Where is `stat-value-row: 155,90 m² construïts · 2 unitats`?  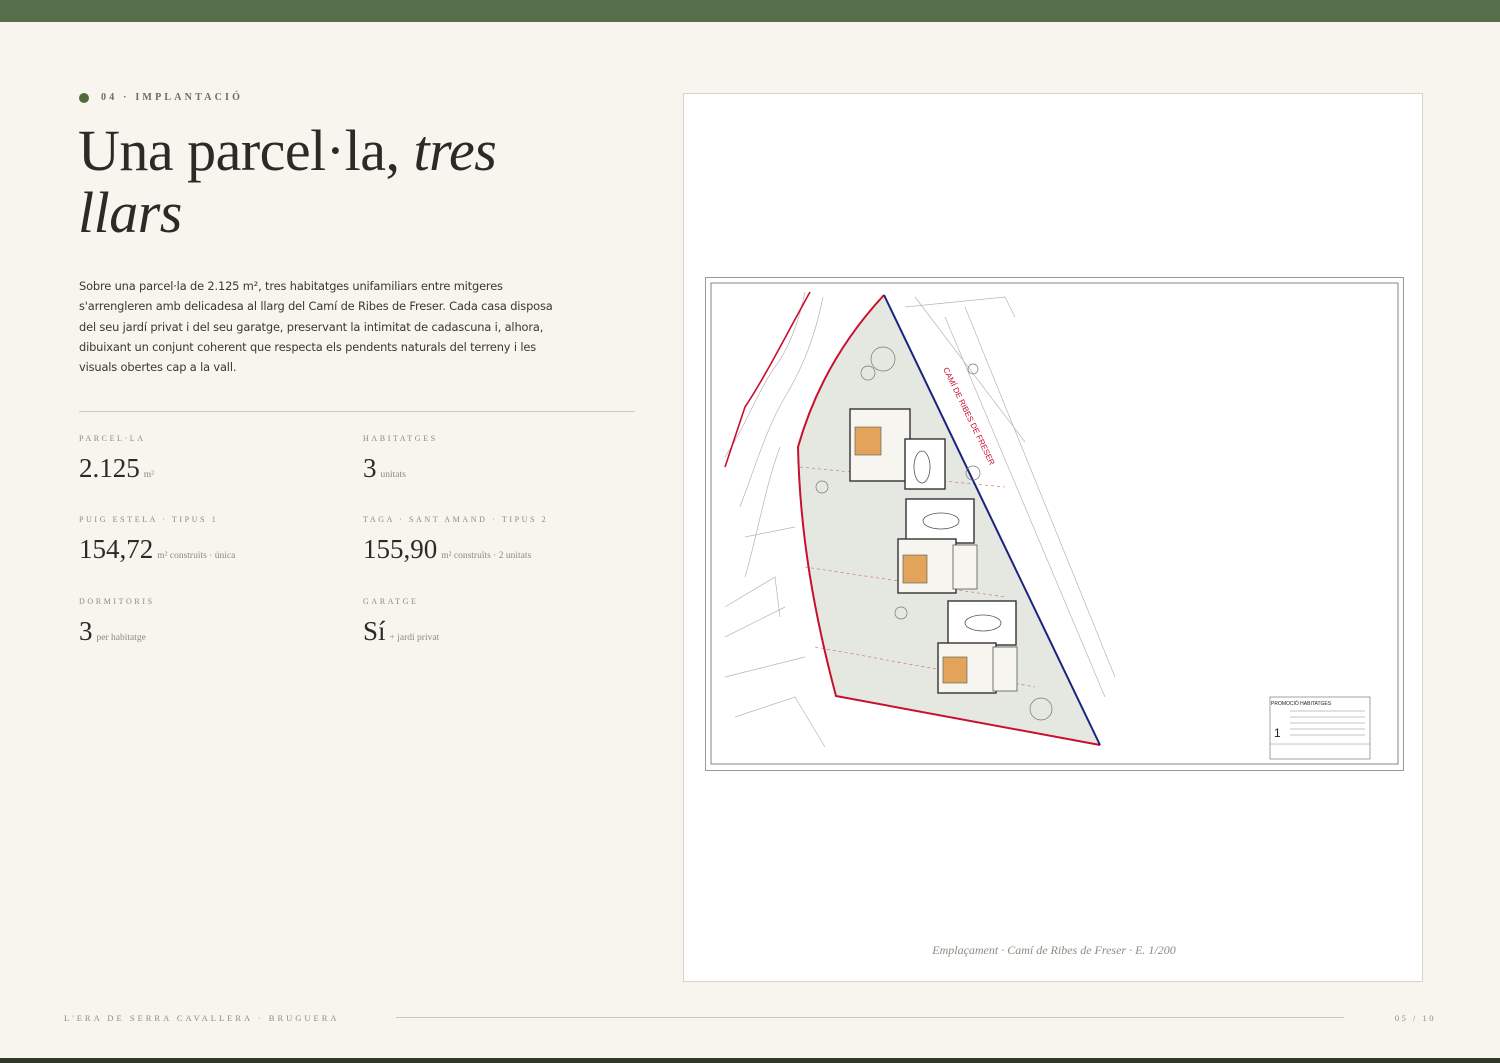
stat-value-row: 155,90 m² construïts · 2 unitats is located at coordinates (455, 549).